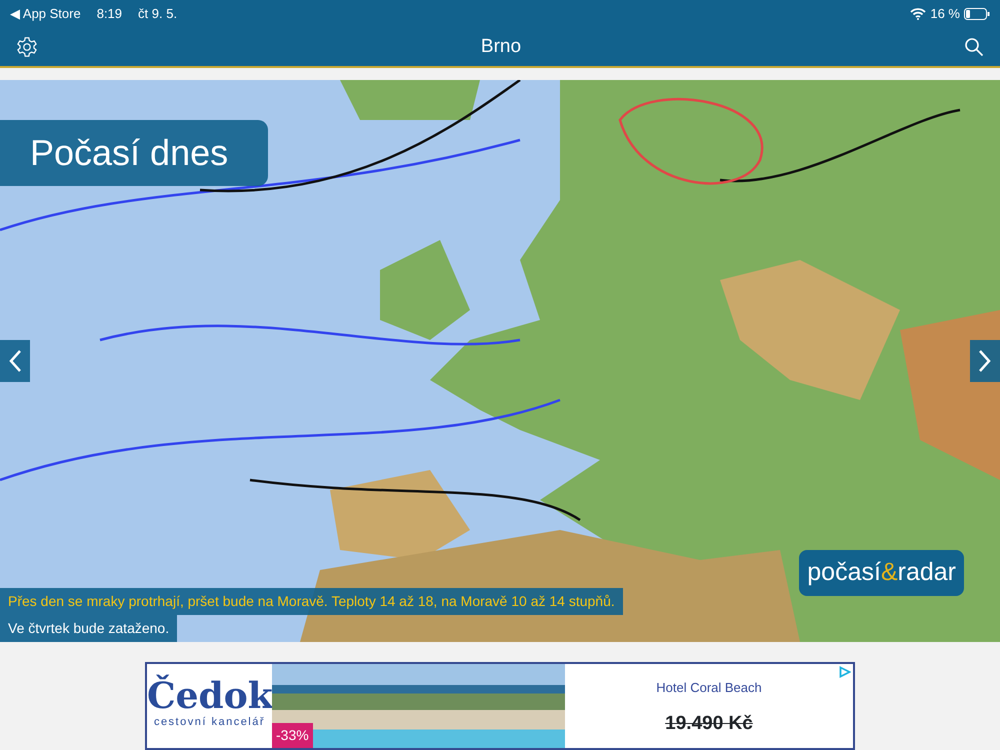 The image size is (1000, 750). I want to click on battery-icon, so click(977, 14).